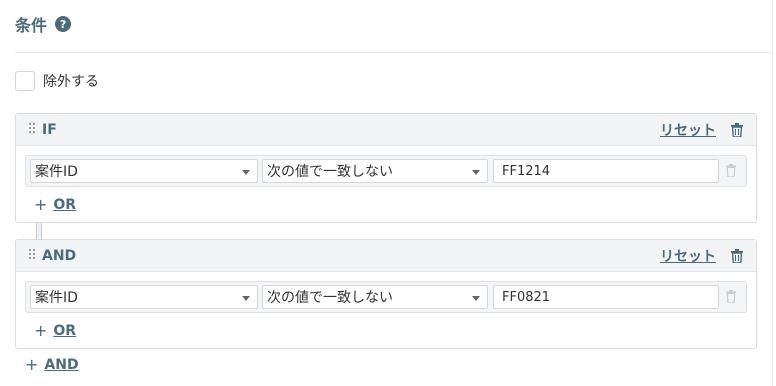 The width and height of the screenshot is (776, 386). Describe the element at coordinates (392, 52) in the screenshot. I see `divider` at that location.